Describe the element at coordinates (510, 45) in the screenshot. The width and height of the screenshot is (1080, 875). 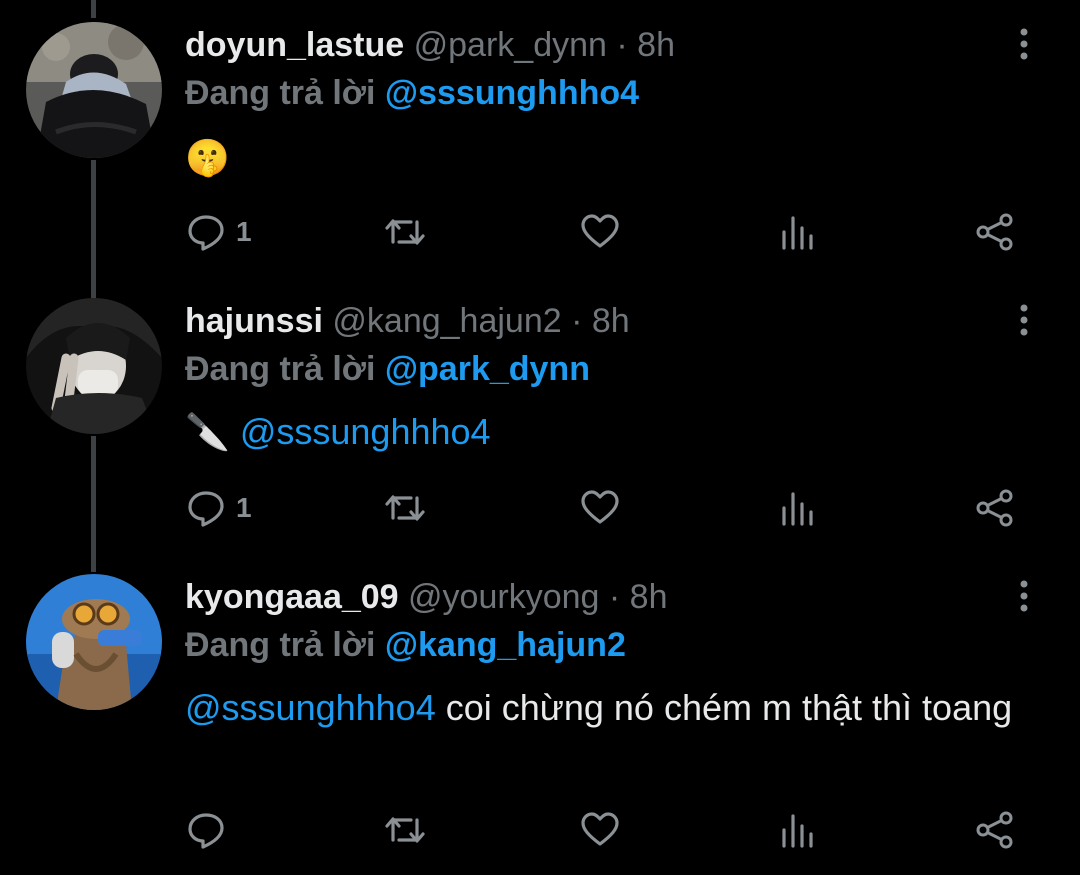
I see `handle: @park_dynn` at that location.